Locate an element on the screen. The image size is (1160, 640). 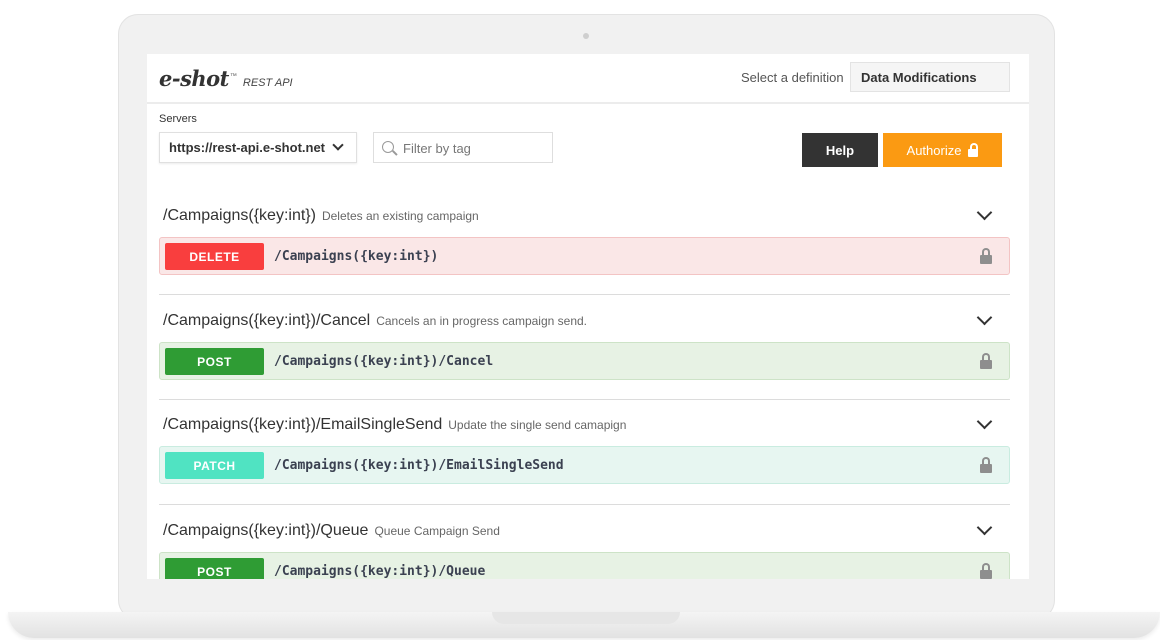
method-badge: DELETE is located at coordinates (214, 256).